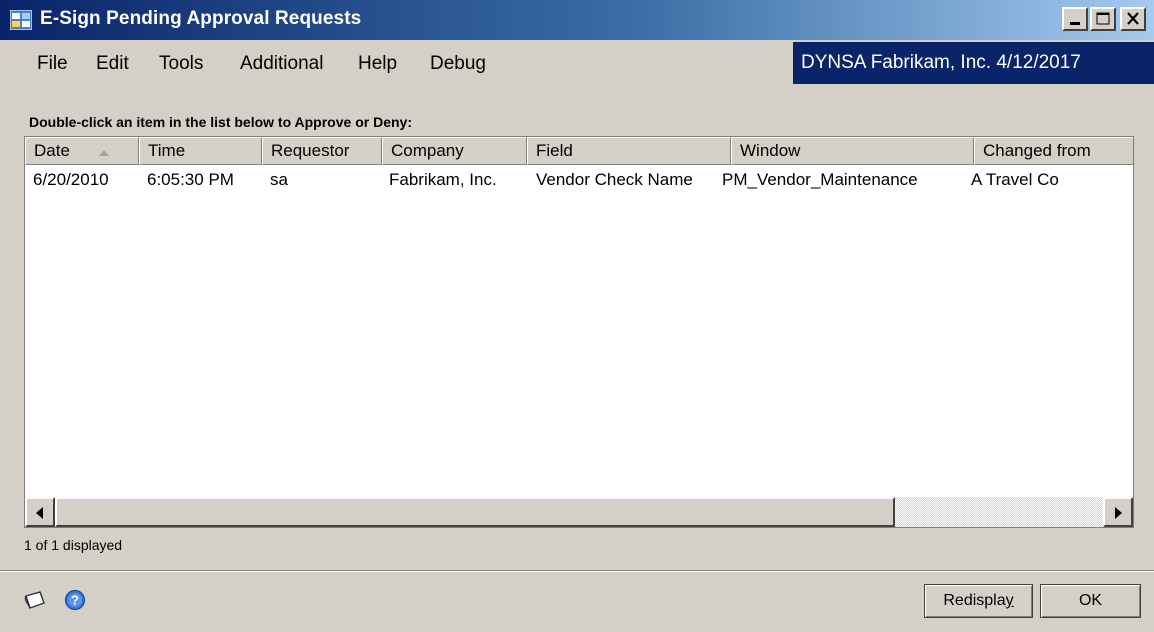 Image resolution: width=1154 pixels, height=632 pixels. I want to click on column-header-label: Company, so click(427, 150).